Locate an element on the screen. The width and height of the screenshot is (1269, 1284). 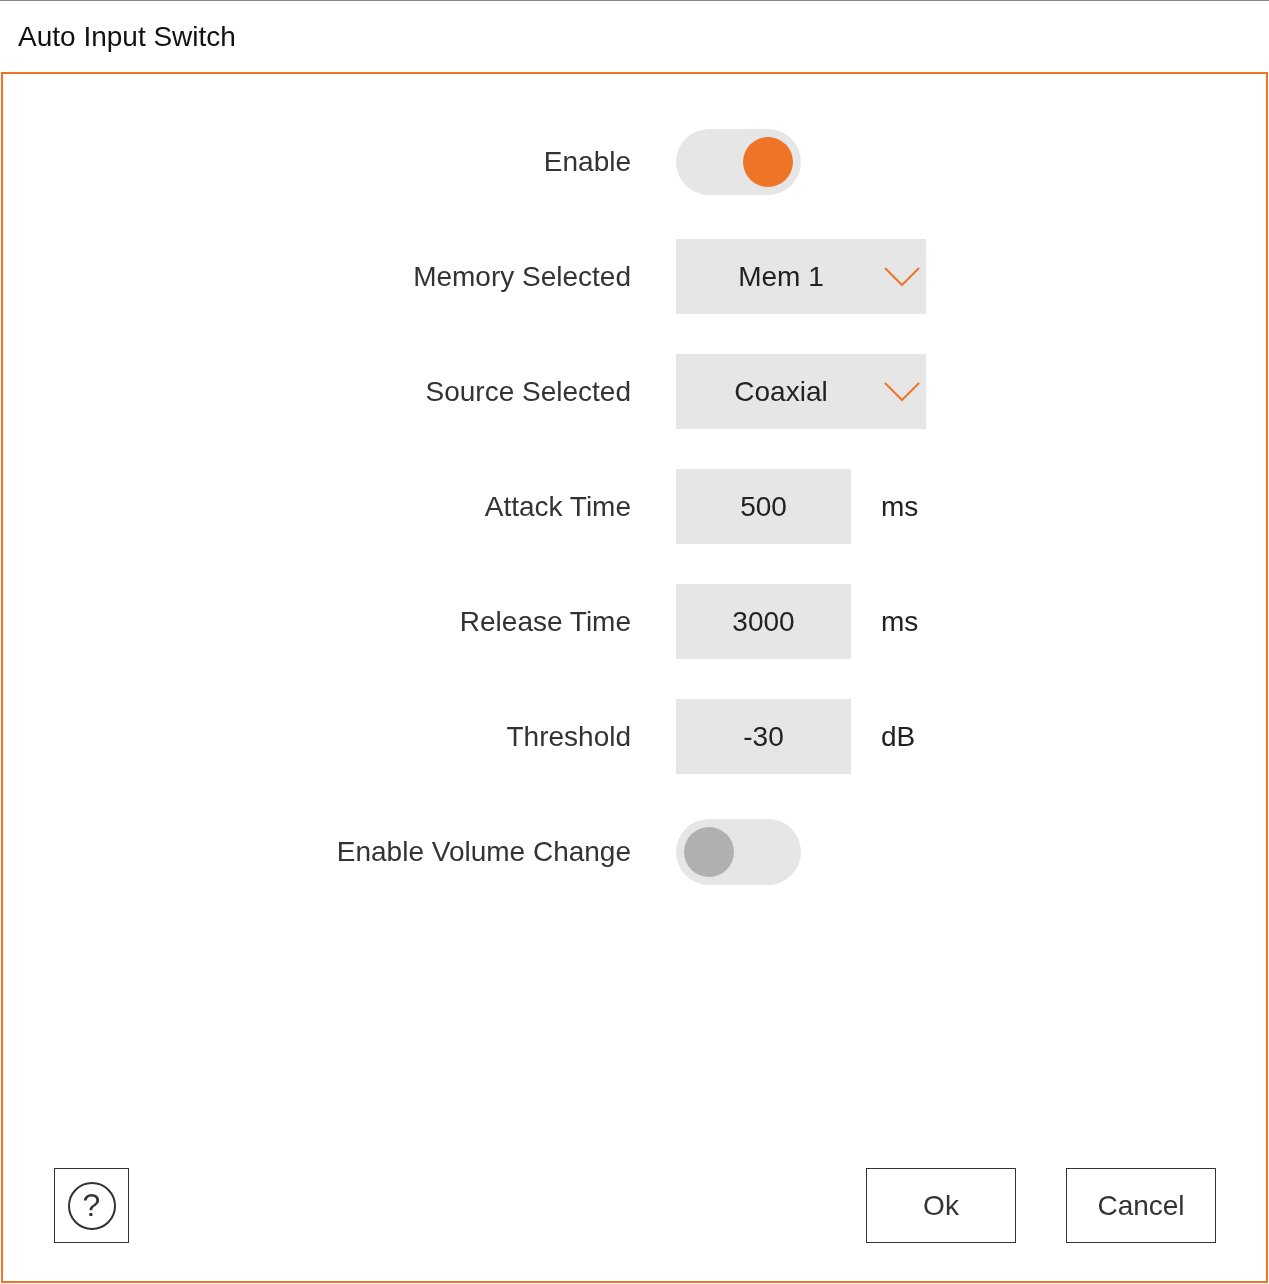
setting-label: Source Selected is located at coordinates (527, 391).